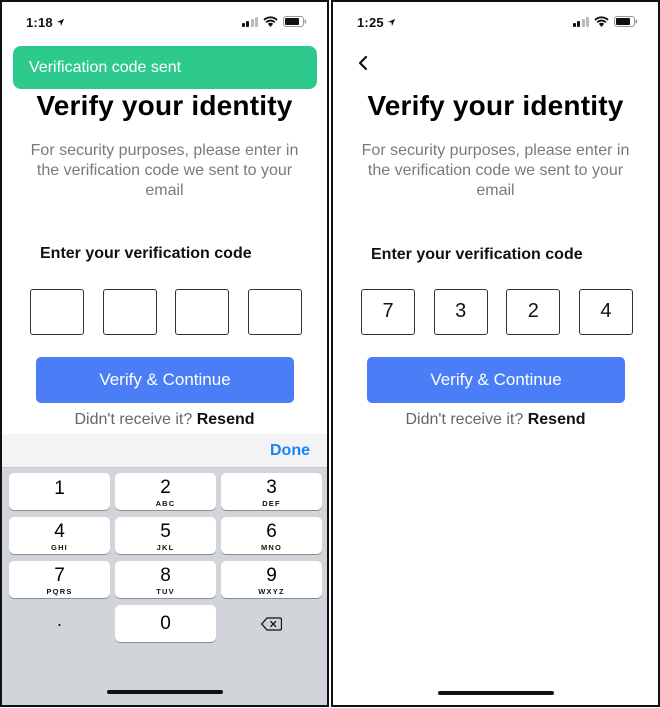  I want to click on code-digit-input-3: 2, so click(533, 312).